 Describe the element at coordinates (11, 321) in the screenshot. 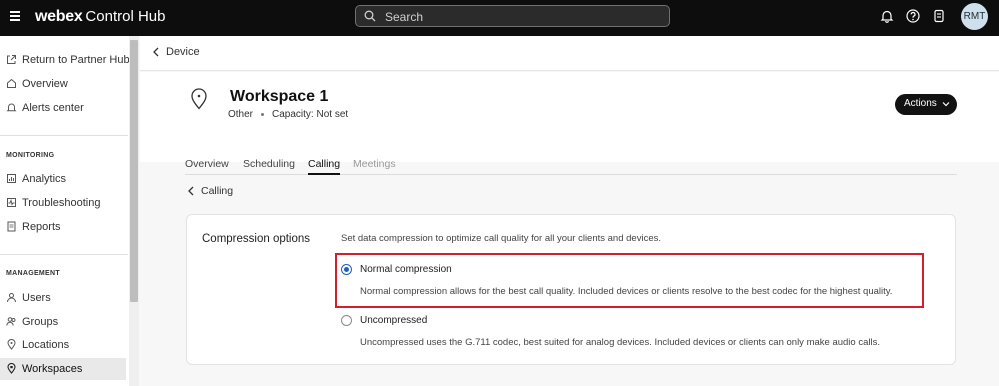

I see `group-icon` at that location.